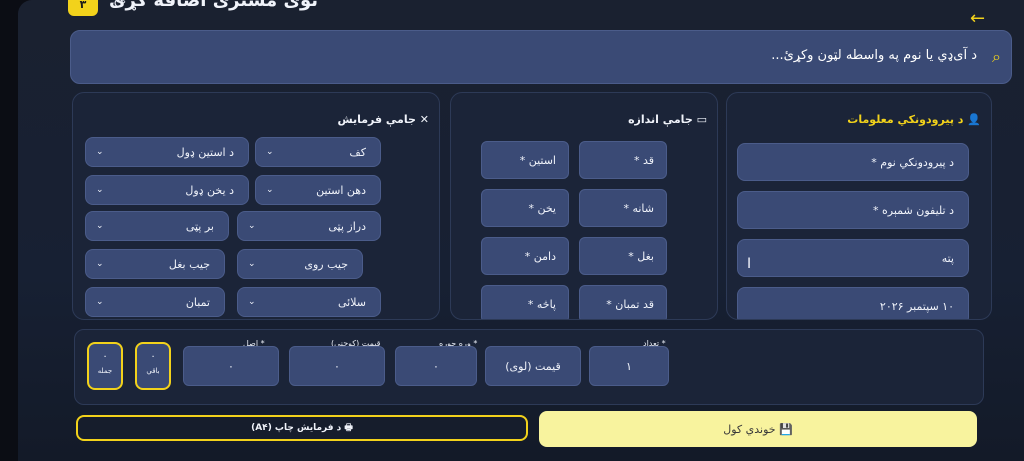 The height and width of the screenshot is (461, 1024). I want to click on count-badge: ۳, so click(83, 8).